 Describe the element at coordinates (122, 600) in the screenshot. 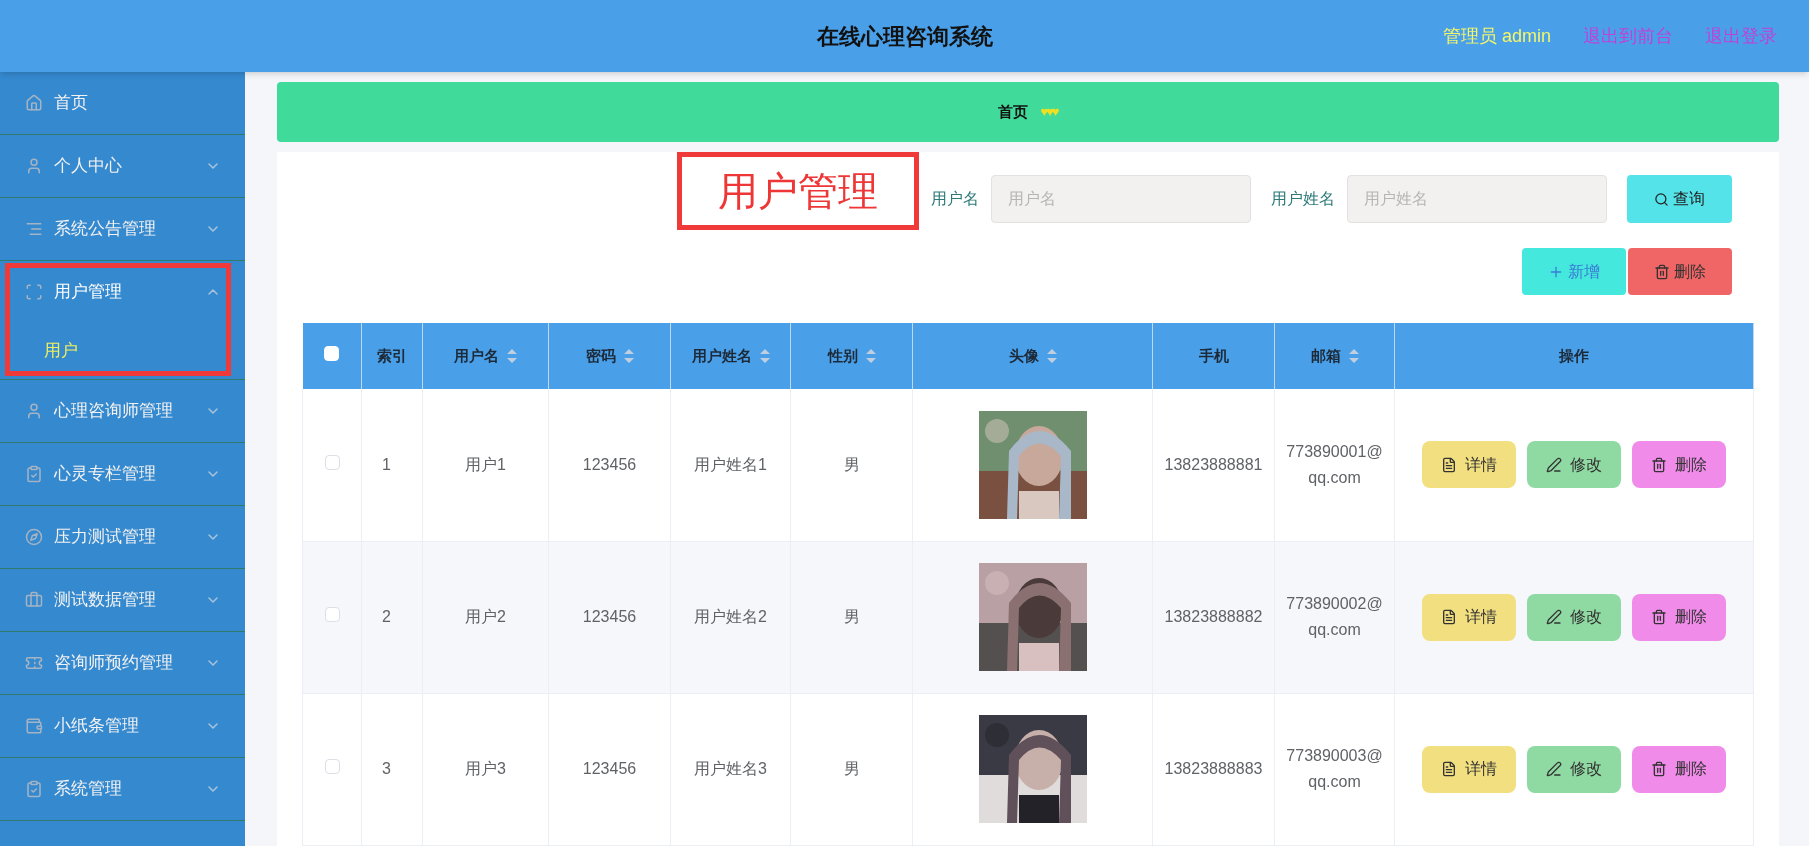

I see `sidebar-item: 测试数据管理` at that location.